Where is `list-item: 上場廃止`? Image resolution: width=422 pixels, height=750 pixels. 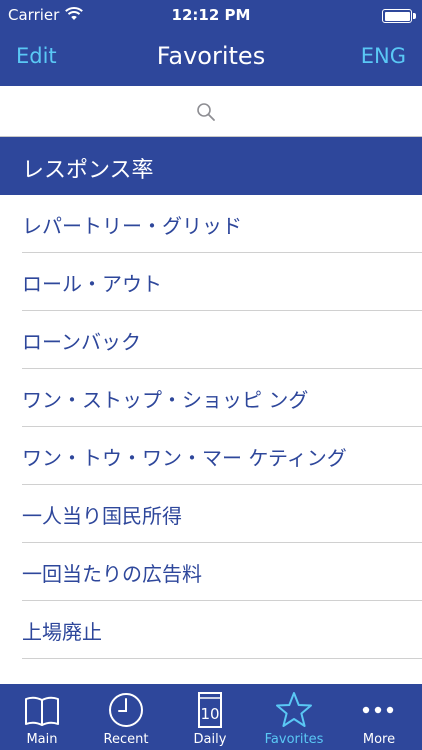 list-item: 上場廃止 is located at coordinates (222, 630).